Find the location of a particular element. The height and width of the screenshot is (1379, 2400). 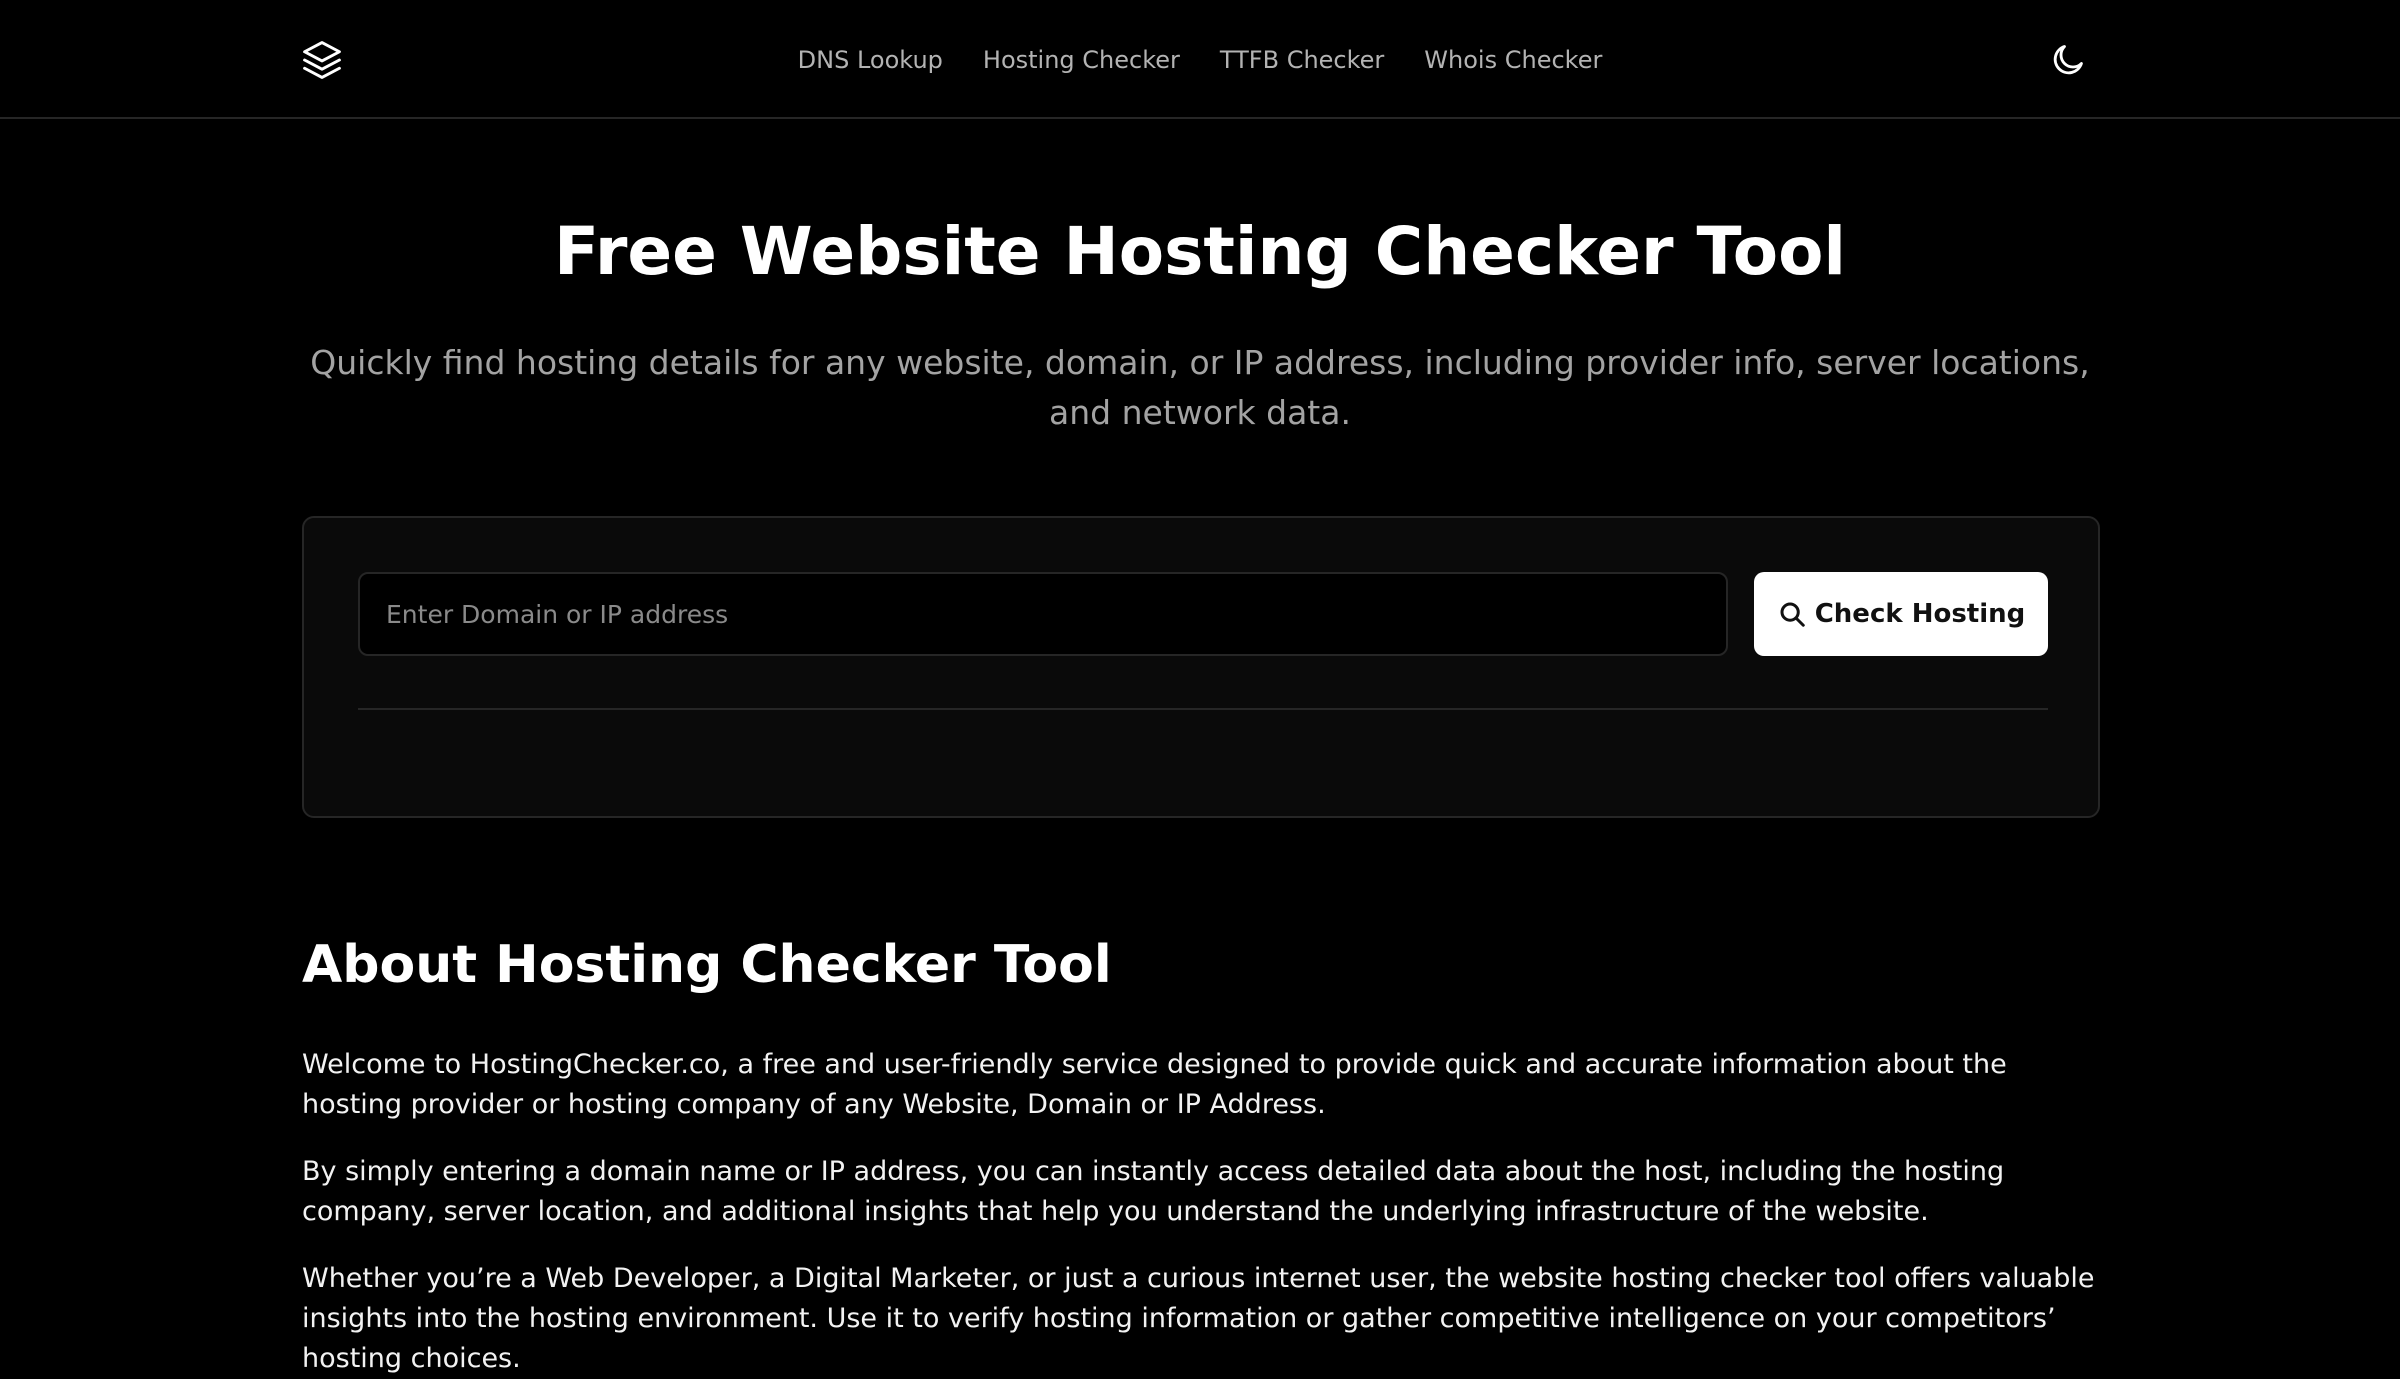

about-title: About Hosting Checker Tool is located at coordinates (707, 965).